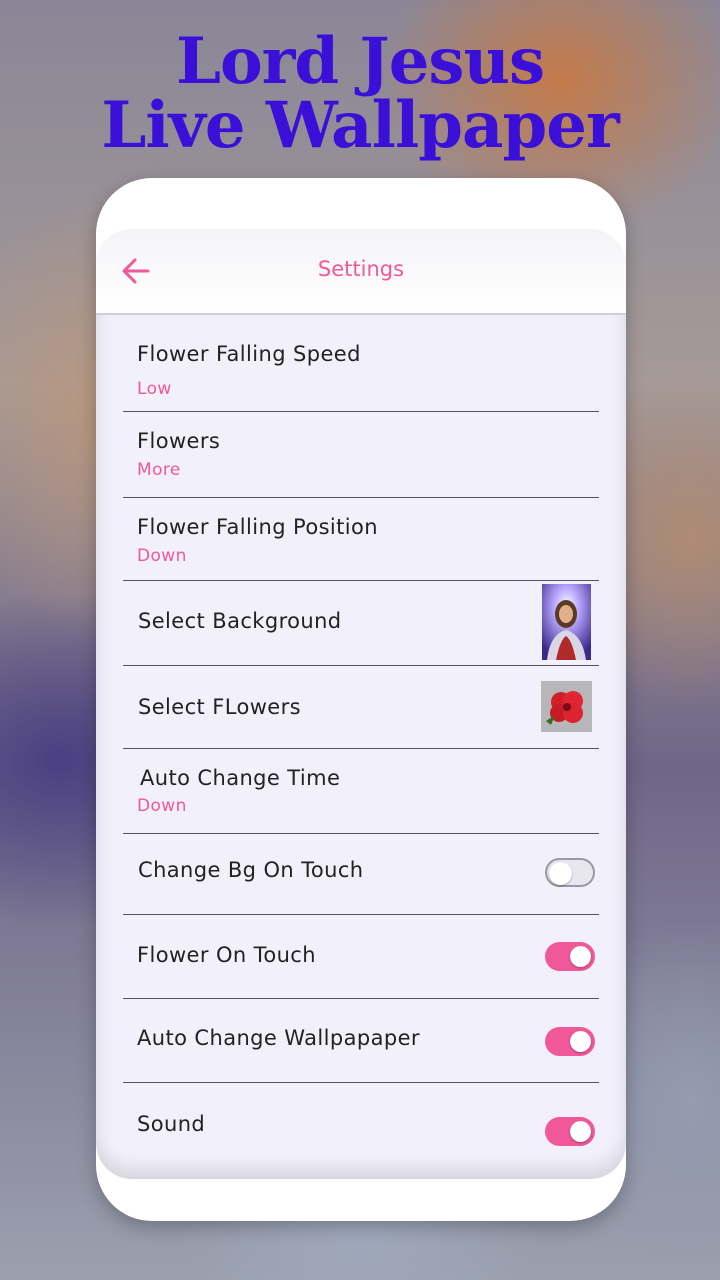  Describe the element at coordinates (159, 470) in the screenshot. I see `setting-value: More` at that location.